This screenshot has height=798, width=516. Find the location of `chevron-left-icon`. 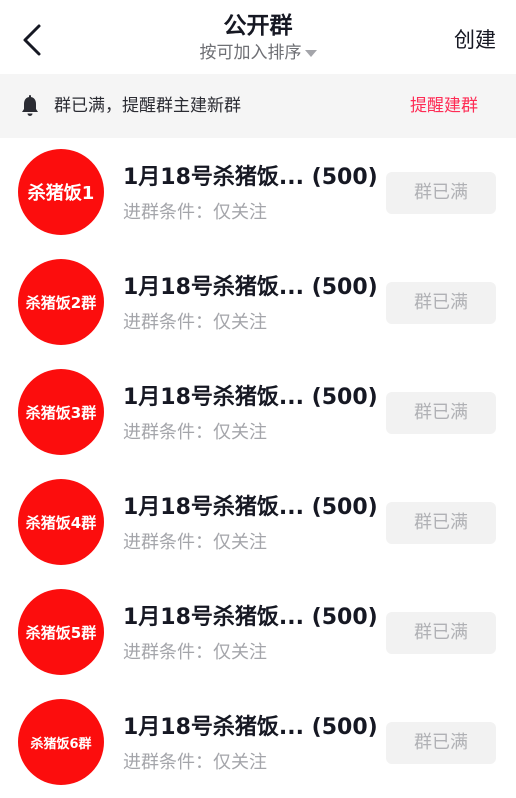

chevron-left-icon is located at coordinates (32, 40).